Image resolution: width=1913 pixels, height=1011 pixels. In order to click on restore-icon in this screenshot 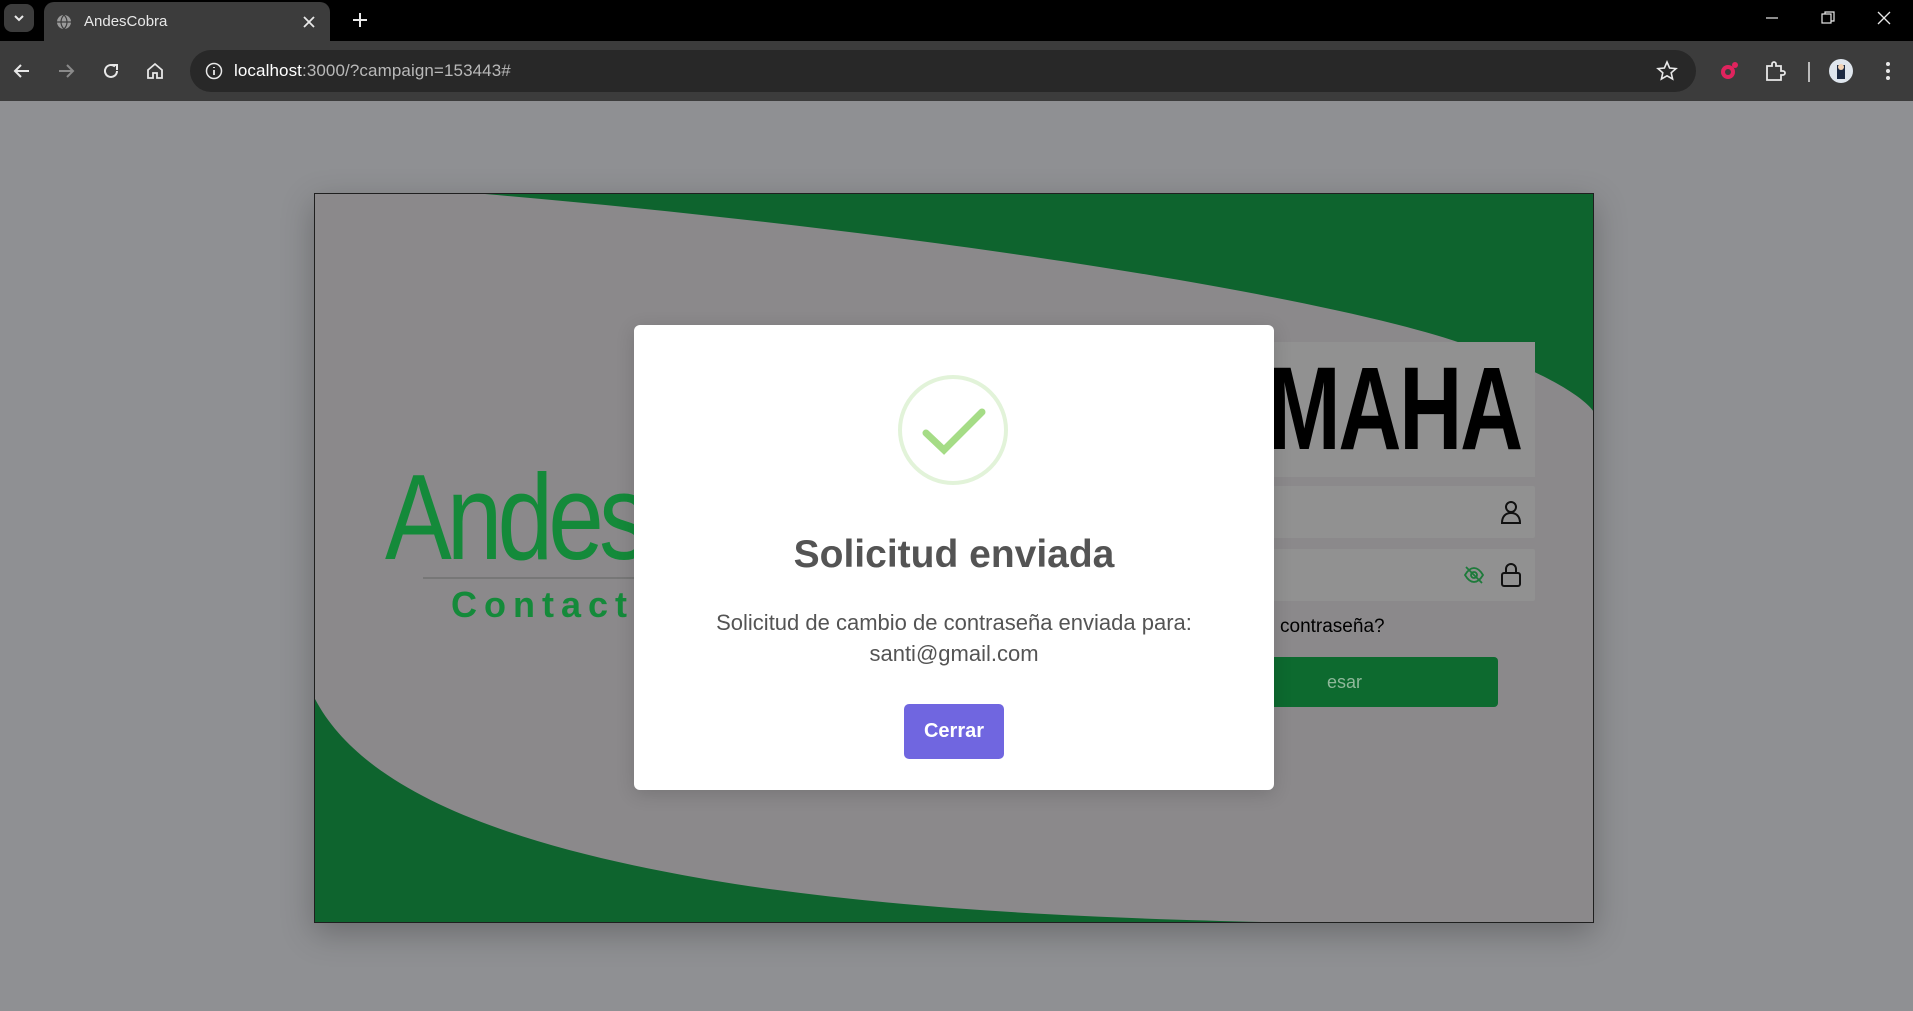, I will do `click(1828, 17)`.